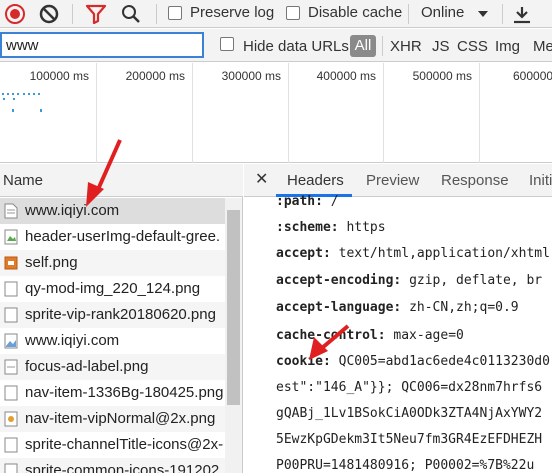 Image resolution: width=552 pixels, height=473 pixels. Describe the element at coordinates (406, 46) in the screenshot. I see `filter-type-xhr: XHR` at that location.